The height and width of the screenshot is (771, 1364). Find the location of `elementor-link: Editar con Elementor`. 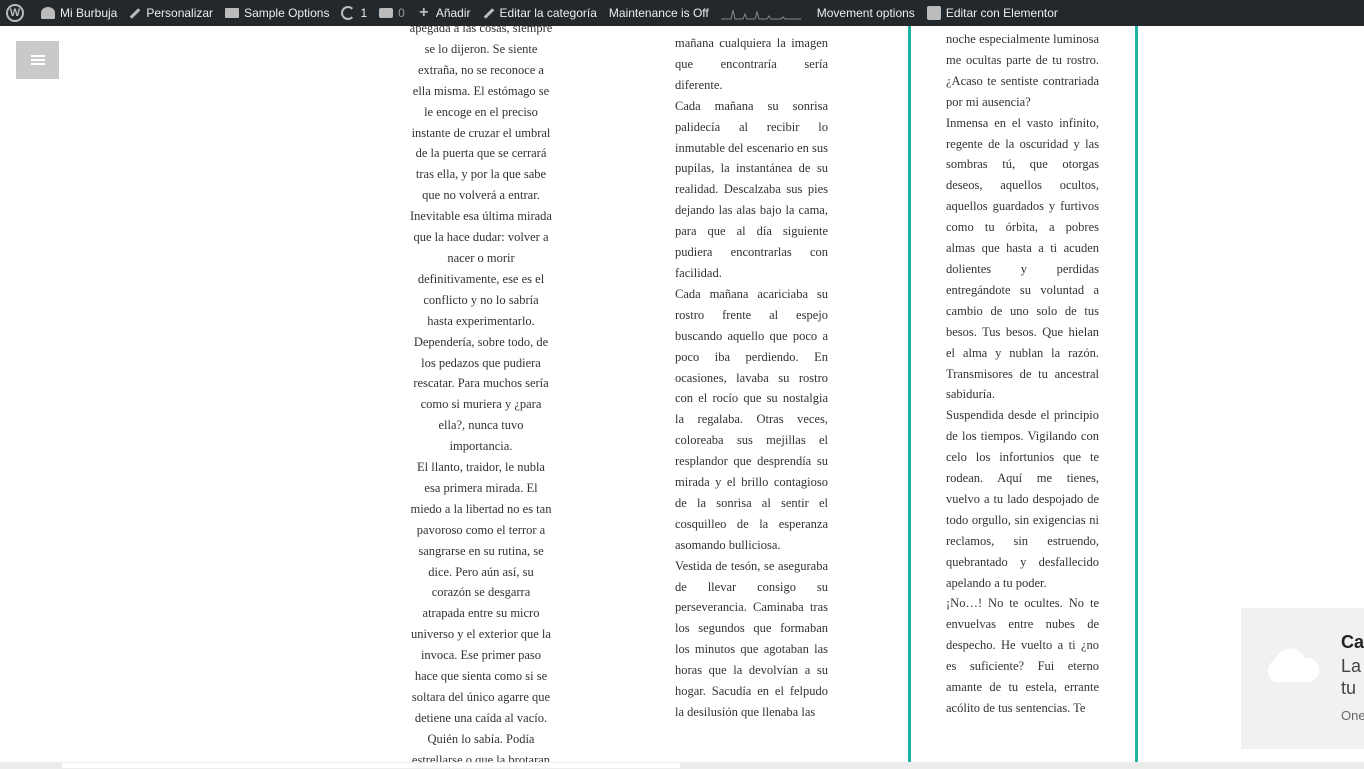

elementor-link: Editar con Elementor is located at coordinates (992, 13).